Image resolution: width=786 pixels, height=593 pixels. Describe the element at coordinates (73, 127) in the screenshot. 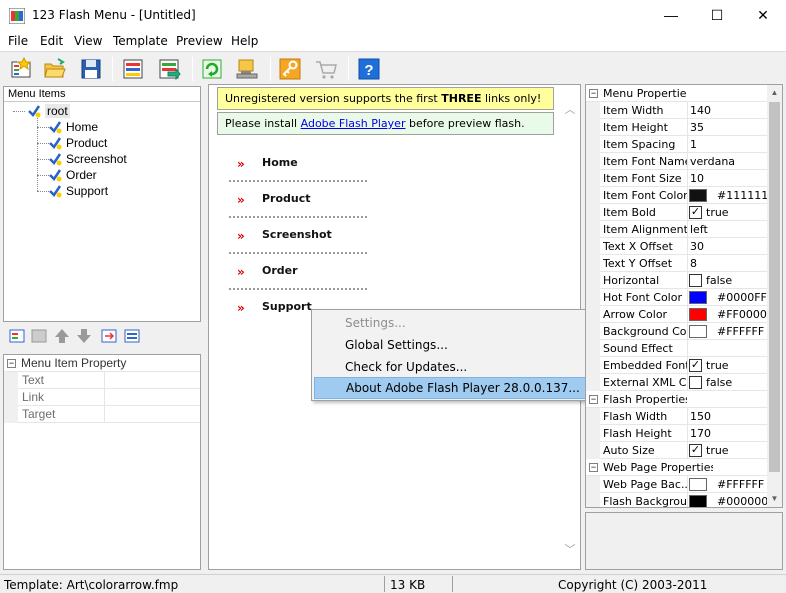

I see `tree-item-home: Home` at that location.